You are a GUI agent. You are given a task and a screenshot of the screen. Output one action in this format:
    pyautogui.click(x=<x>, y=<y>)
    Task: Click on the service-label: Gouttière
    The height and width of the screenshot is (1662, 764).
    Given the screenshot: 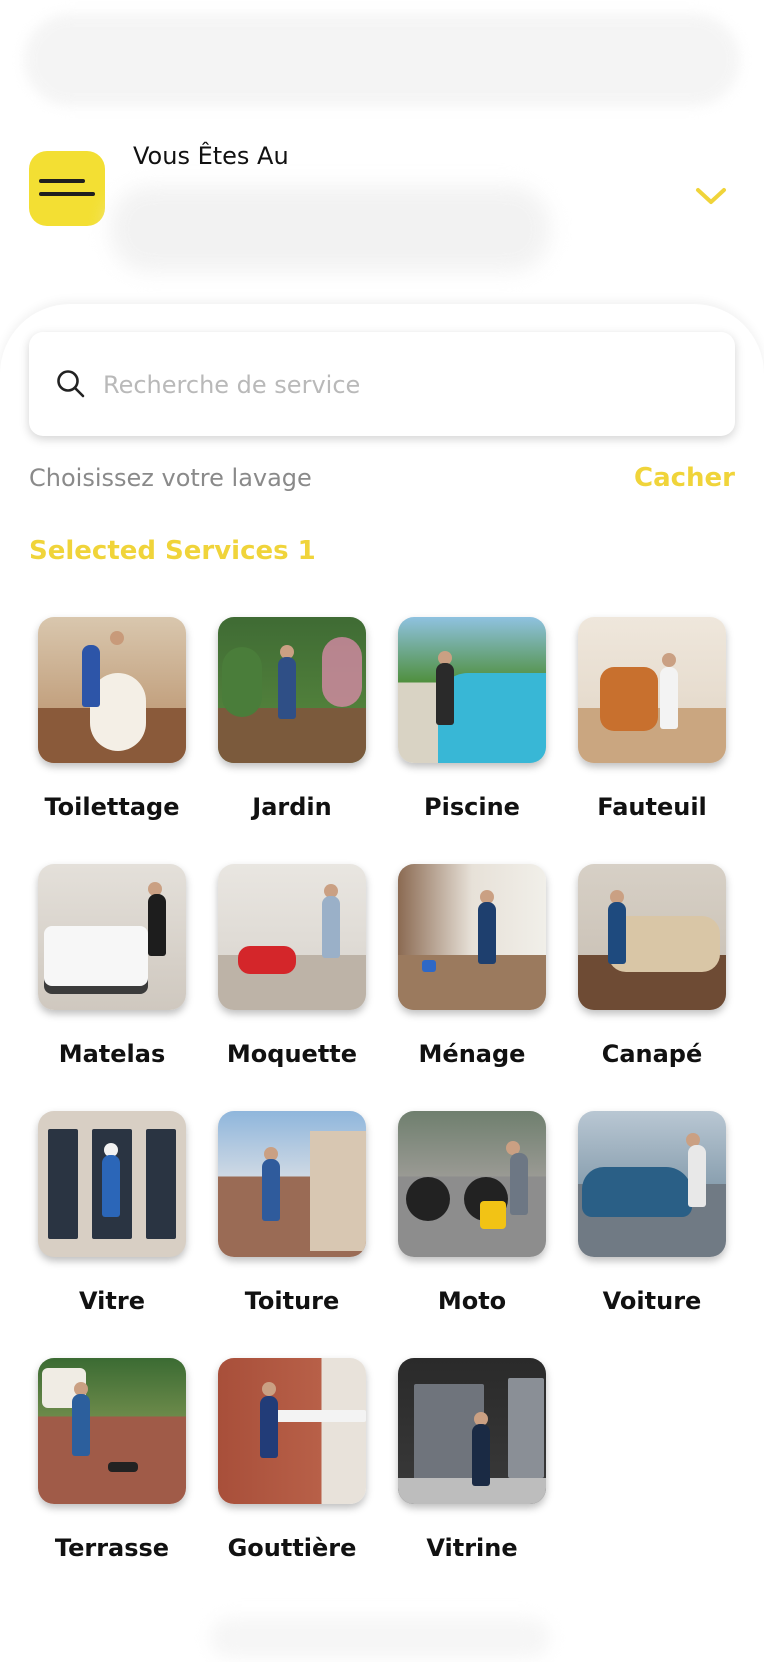 What is the action you would take?
    pyautogui.click(x=292, y=1548)
    